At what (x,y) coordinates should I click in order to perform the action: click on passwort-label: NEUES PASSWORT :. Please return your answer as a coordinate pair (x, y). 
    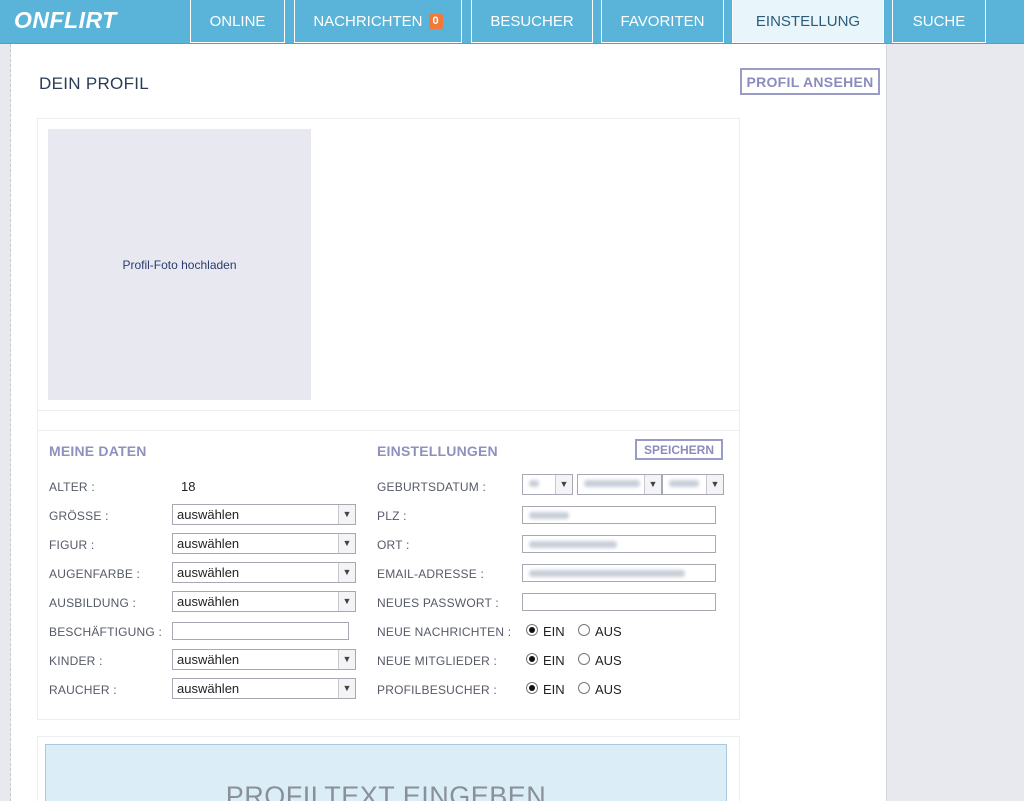
    Looking at the image, I should click on (438, 603).